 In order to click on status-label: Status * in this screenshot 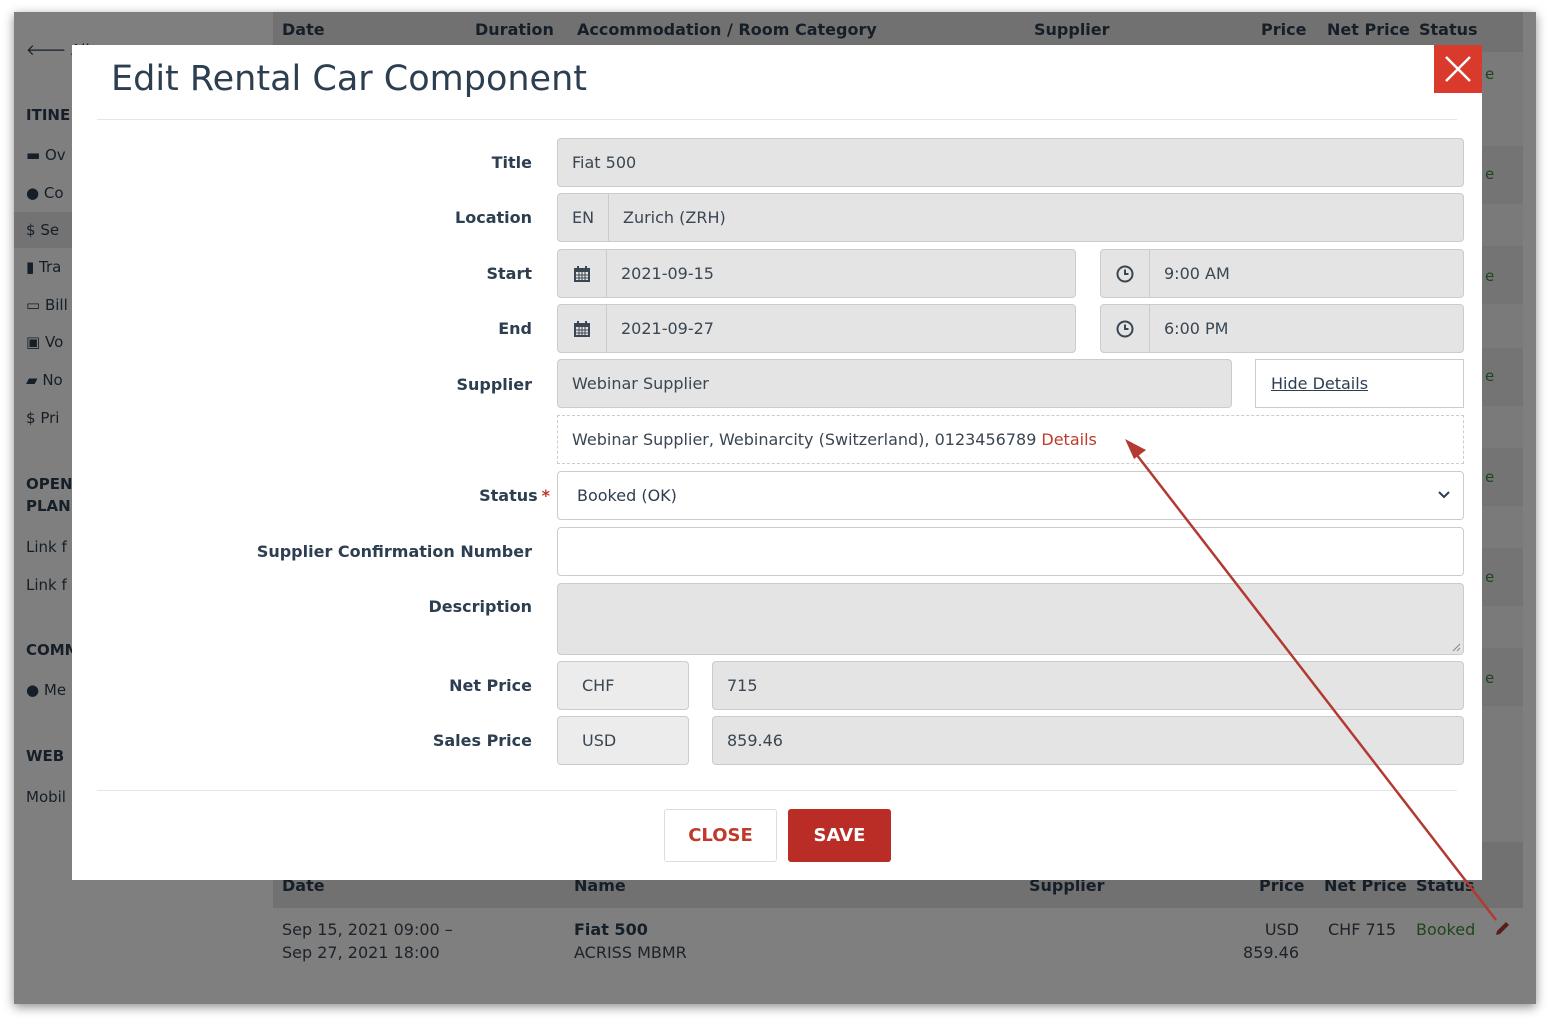, I will do `click(514, 495)`.